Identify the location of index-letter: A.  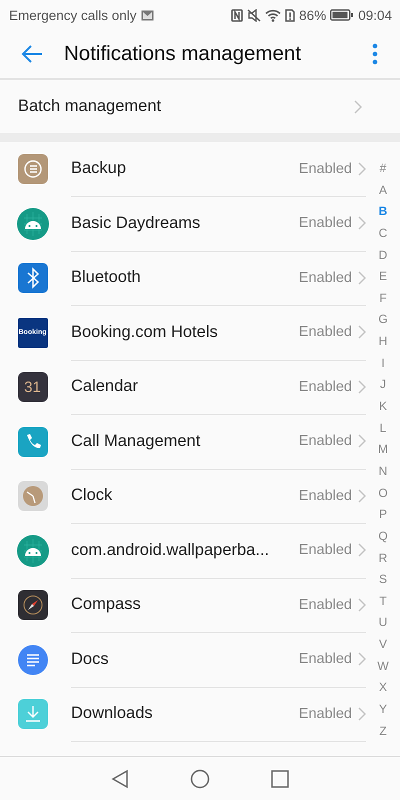
(382, 191).